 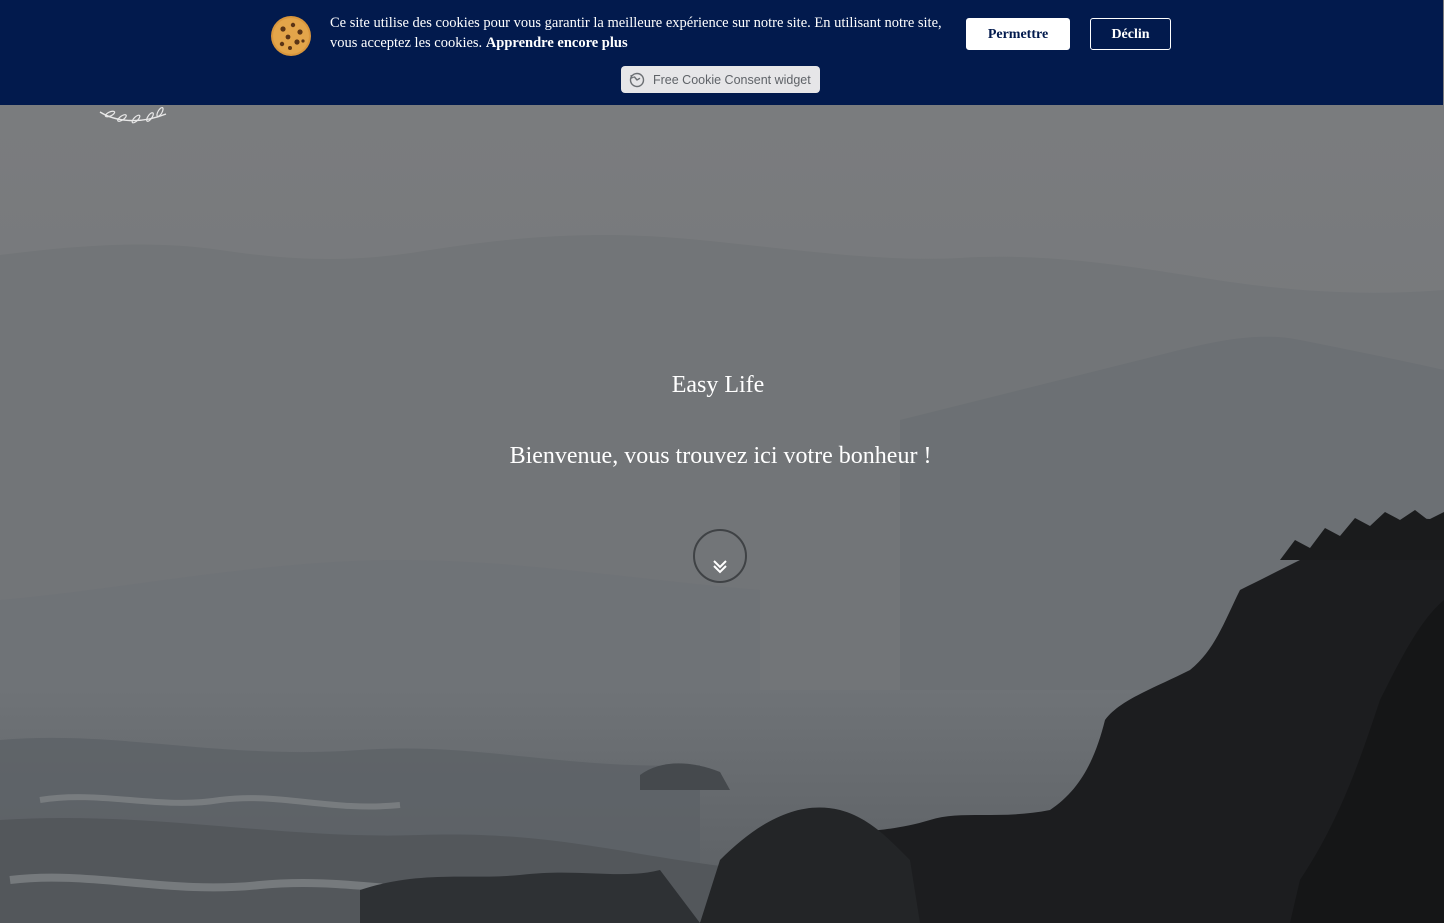 What do you see at coordinates (720, 567) in the screenshot?
I see `double-chevron-down-icon` at bounding box center [720, 567].